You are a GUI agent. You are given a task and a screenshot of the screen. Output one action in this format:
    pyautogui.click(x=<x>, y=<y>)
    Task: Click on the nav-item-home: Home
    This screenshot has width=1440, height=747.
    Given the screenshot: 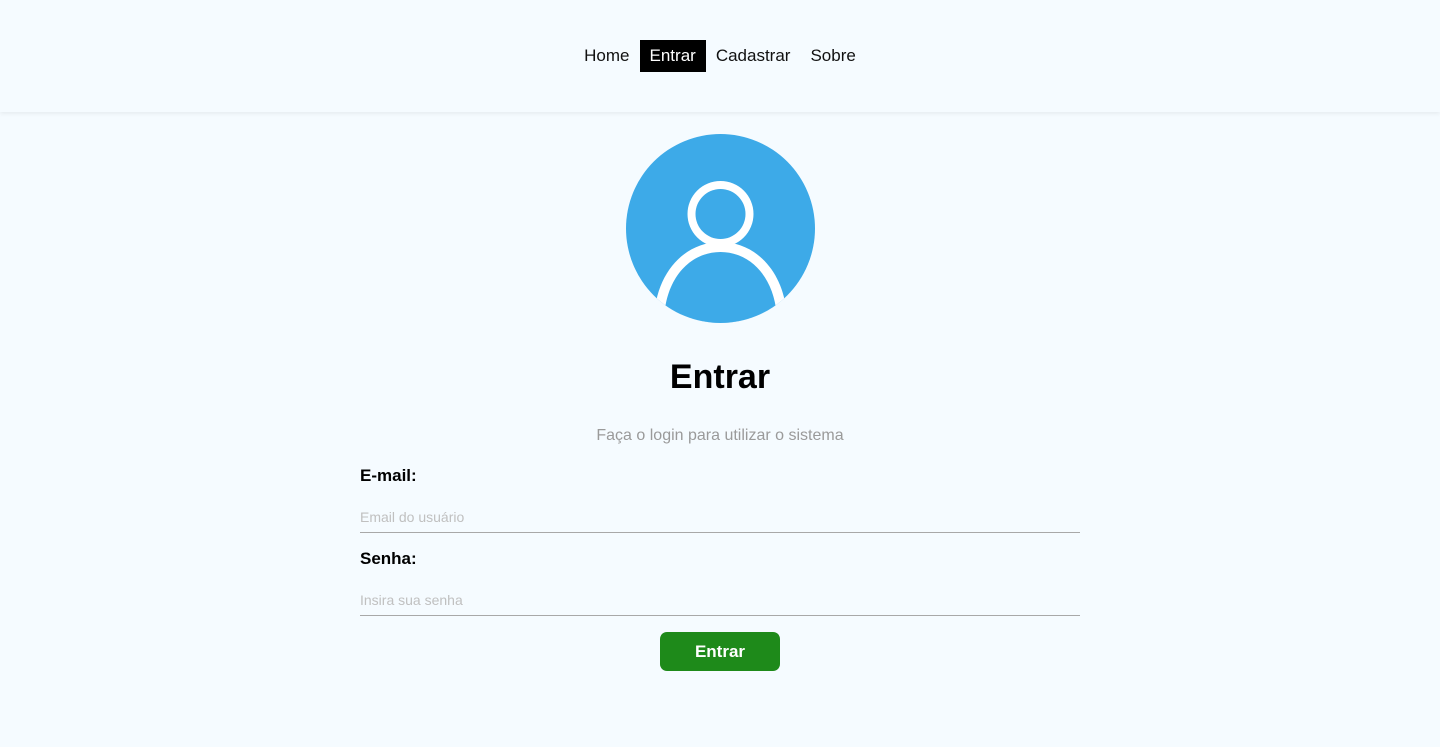 What is the action you would take?
    pyautogui.click(x=606, y=56)
    